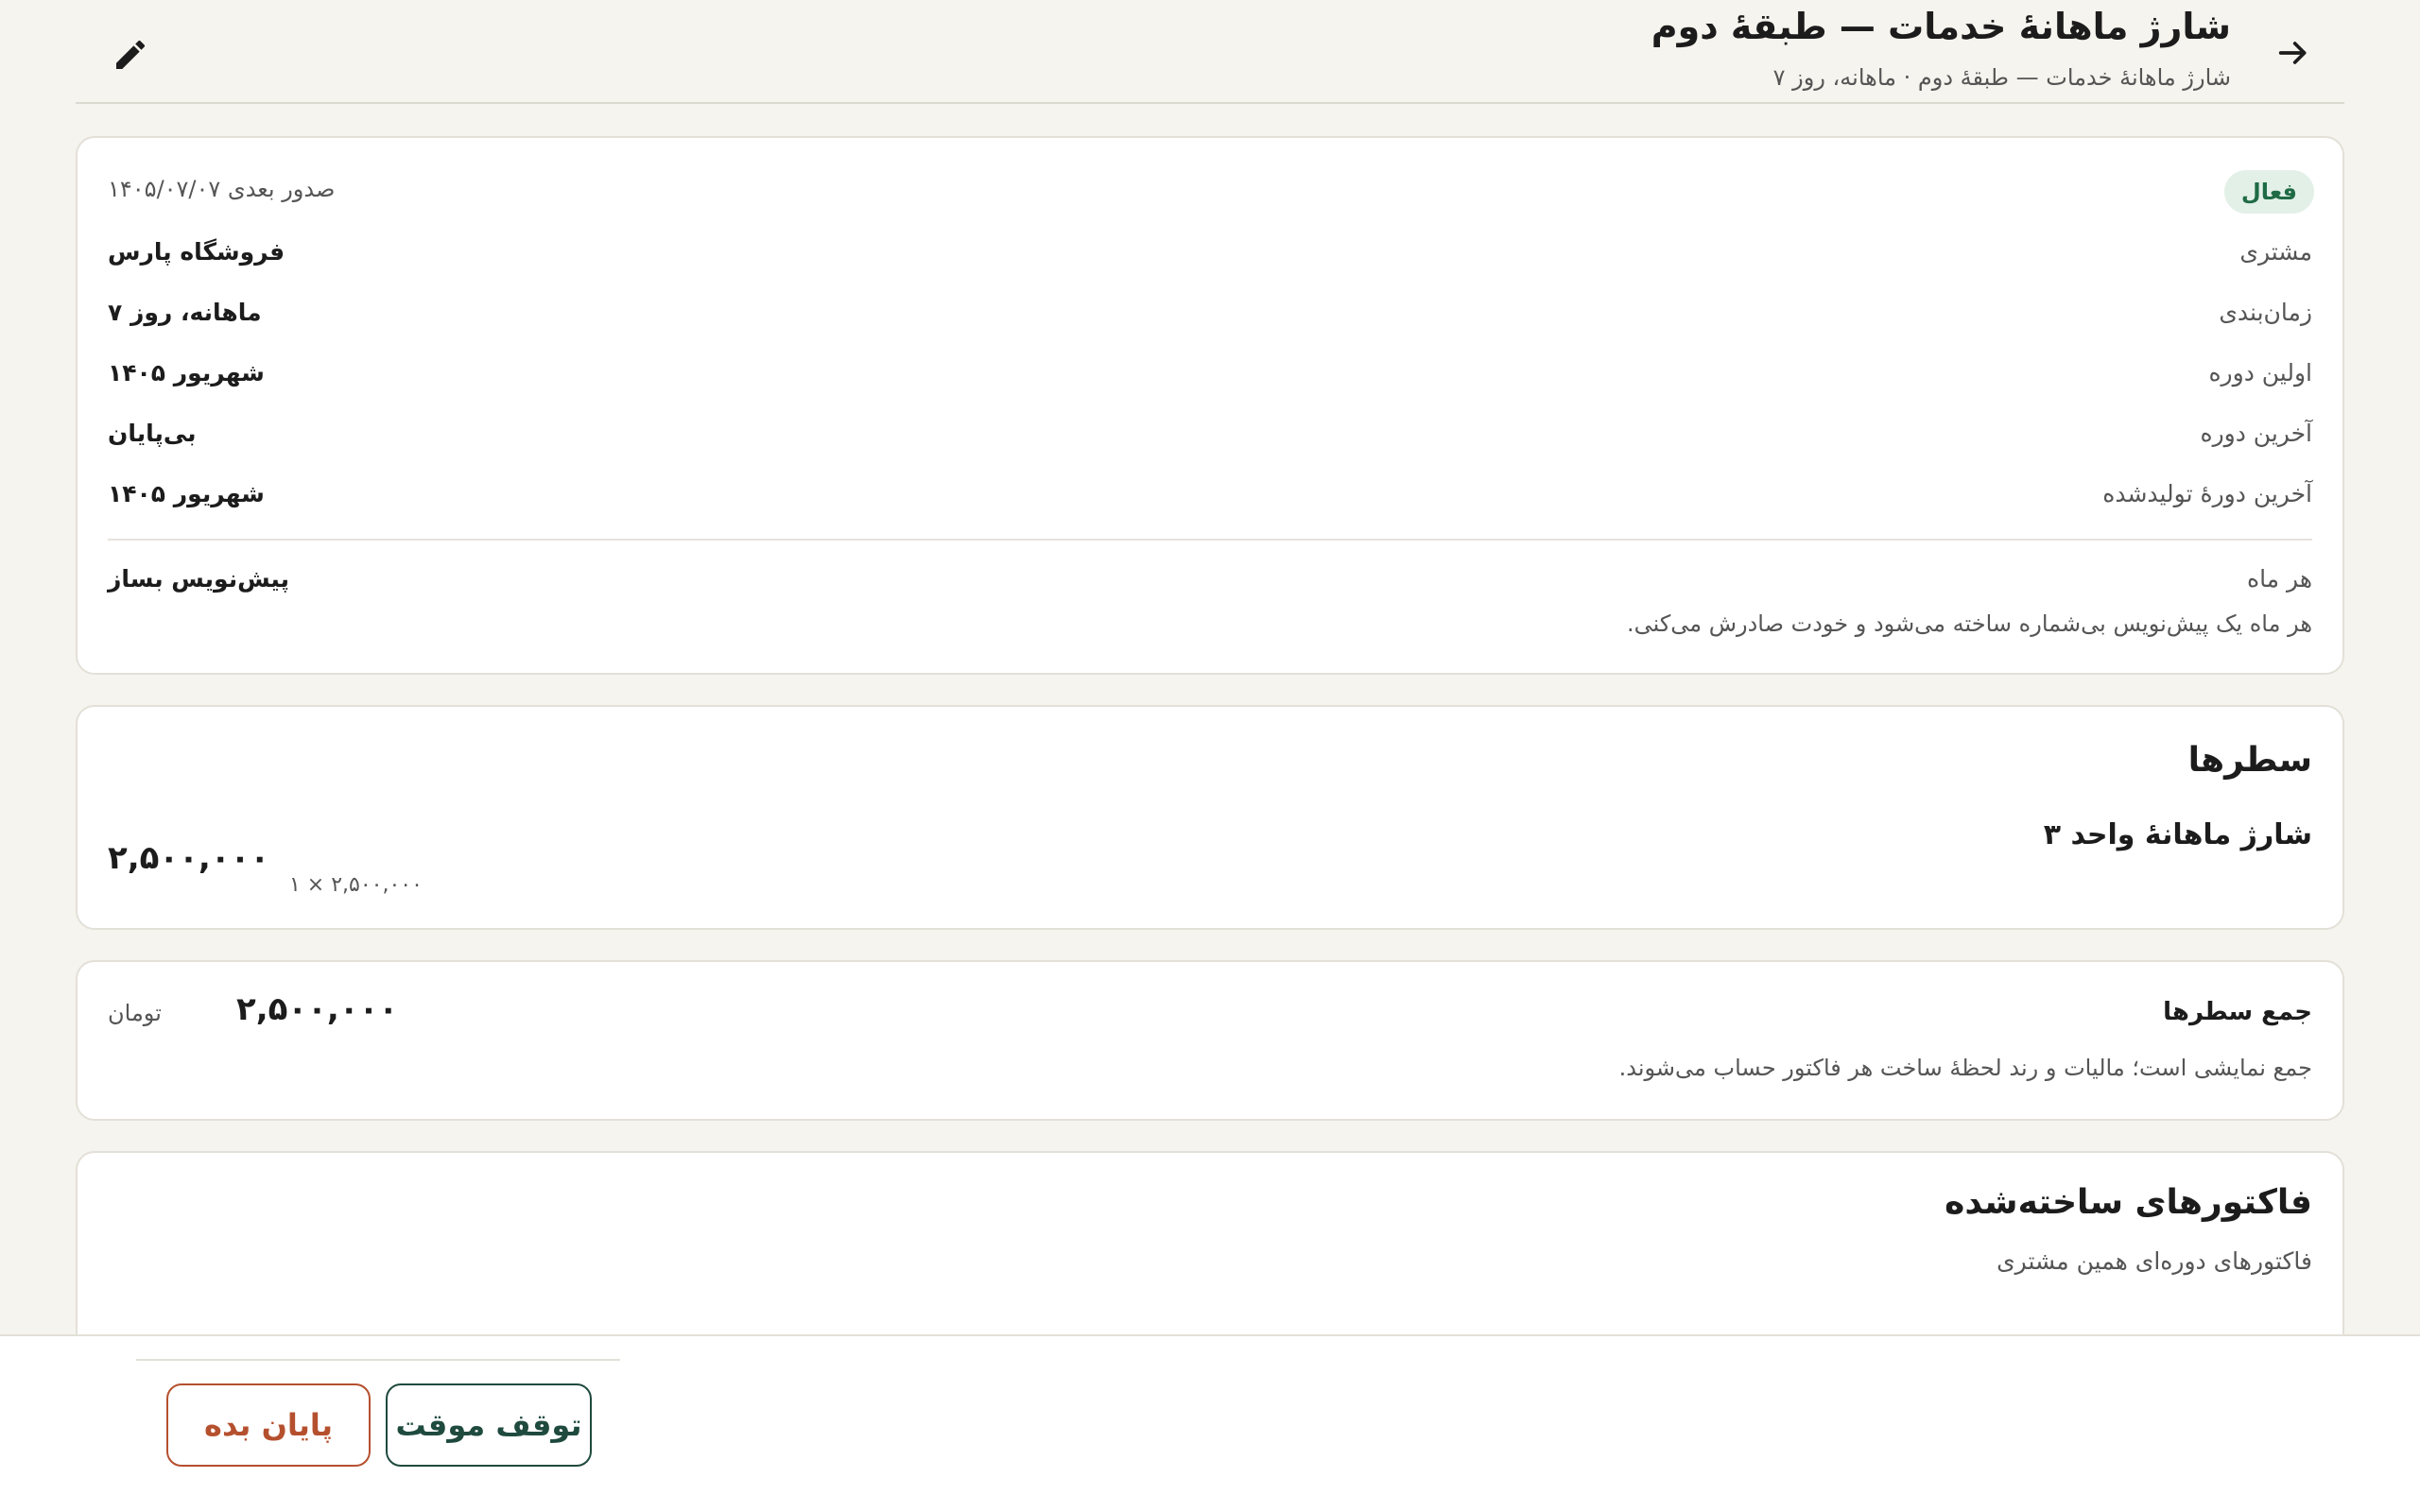  What do you see at coordinates (2260, 373) in the screenshot?
I see `first-period-label: اولین دوره` at bounding box center [2260, 373].